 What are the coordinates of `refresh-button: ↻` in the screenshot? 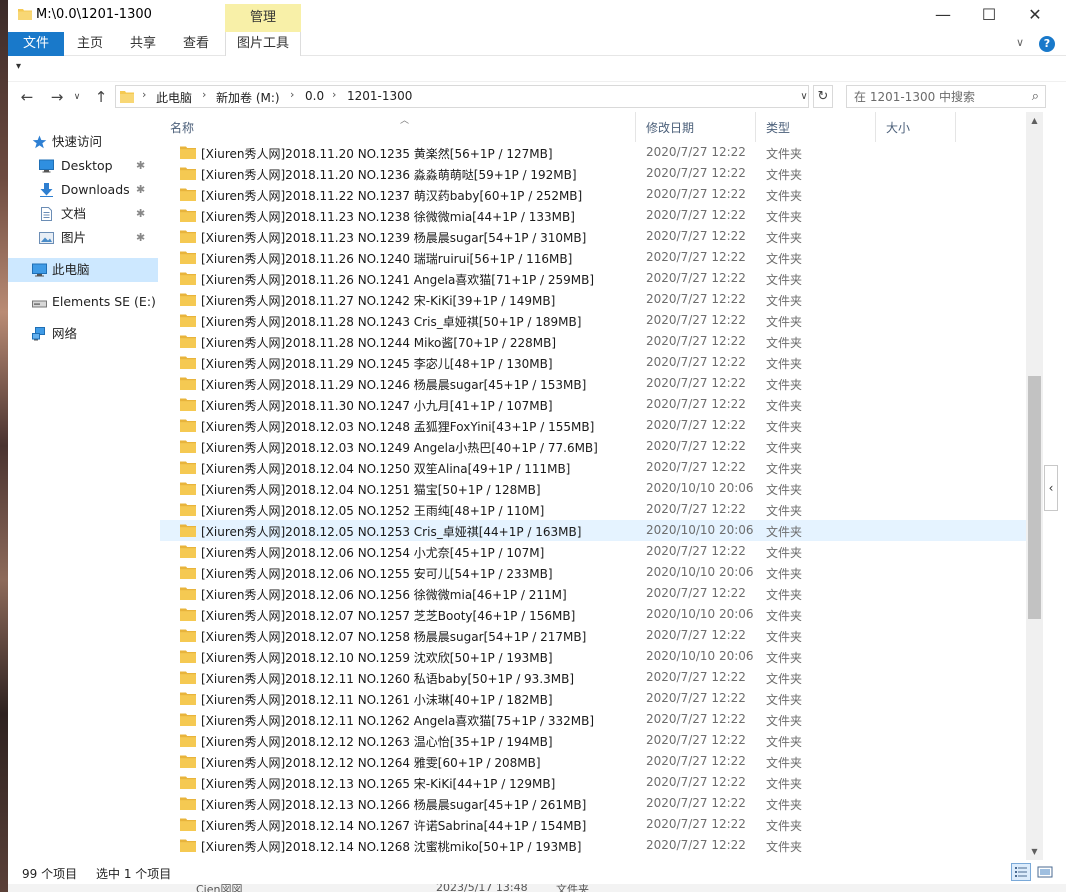 It's located at (823, 96).